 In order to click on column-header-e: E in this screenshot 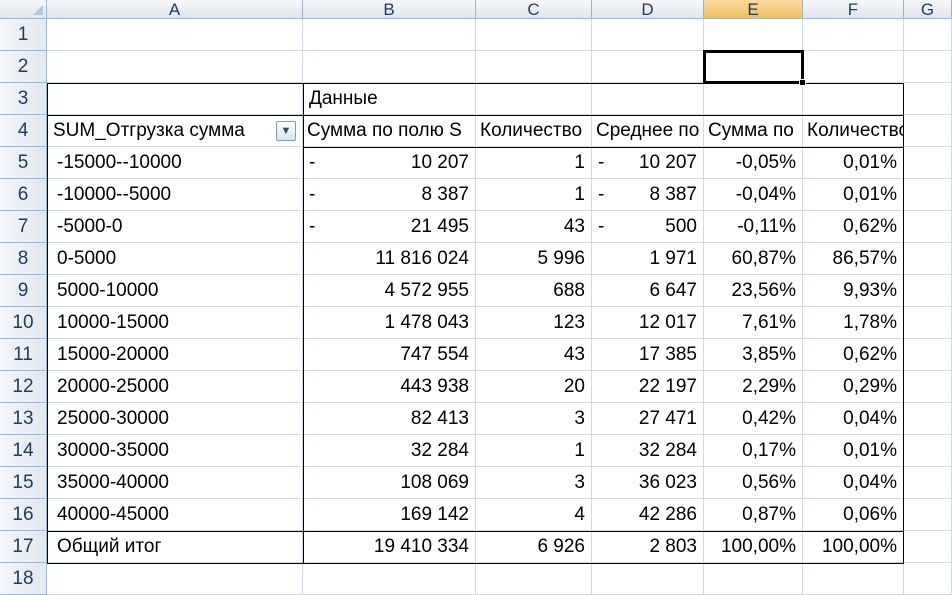, I will do `click(753, 9)`.